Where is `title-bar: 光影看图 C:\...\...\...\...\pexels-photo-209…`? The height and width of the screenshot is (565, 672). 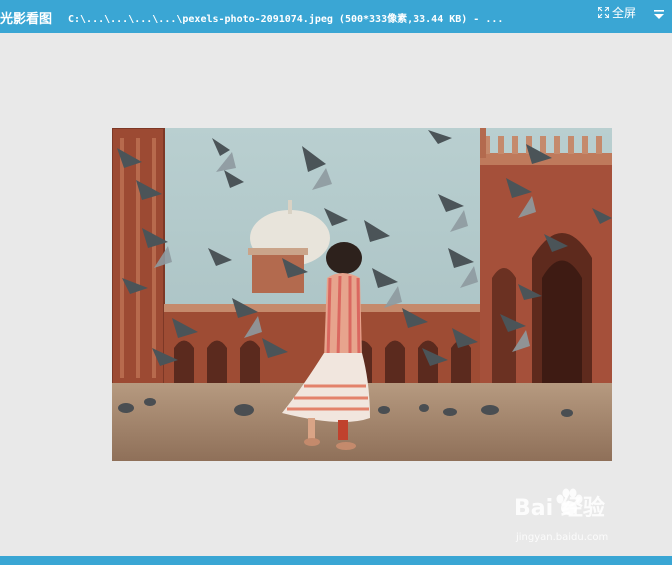
title-bar: 光影看图 C:\...\...\...\...\pexels-photo-209… is located at coordinates (336, 16).